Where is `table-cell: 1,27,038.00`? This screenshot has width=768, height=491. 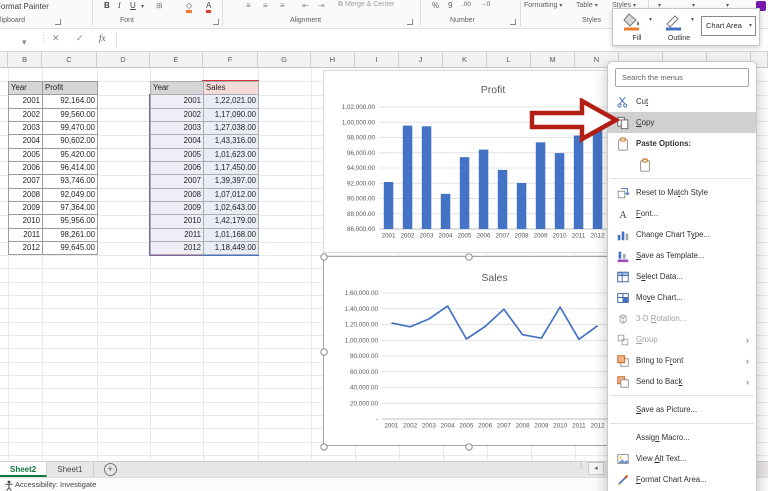
table-cell: 1,27,038.00 is located at coordinates (231, 129).